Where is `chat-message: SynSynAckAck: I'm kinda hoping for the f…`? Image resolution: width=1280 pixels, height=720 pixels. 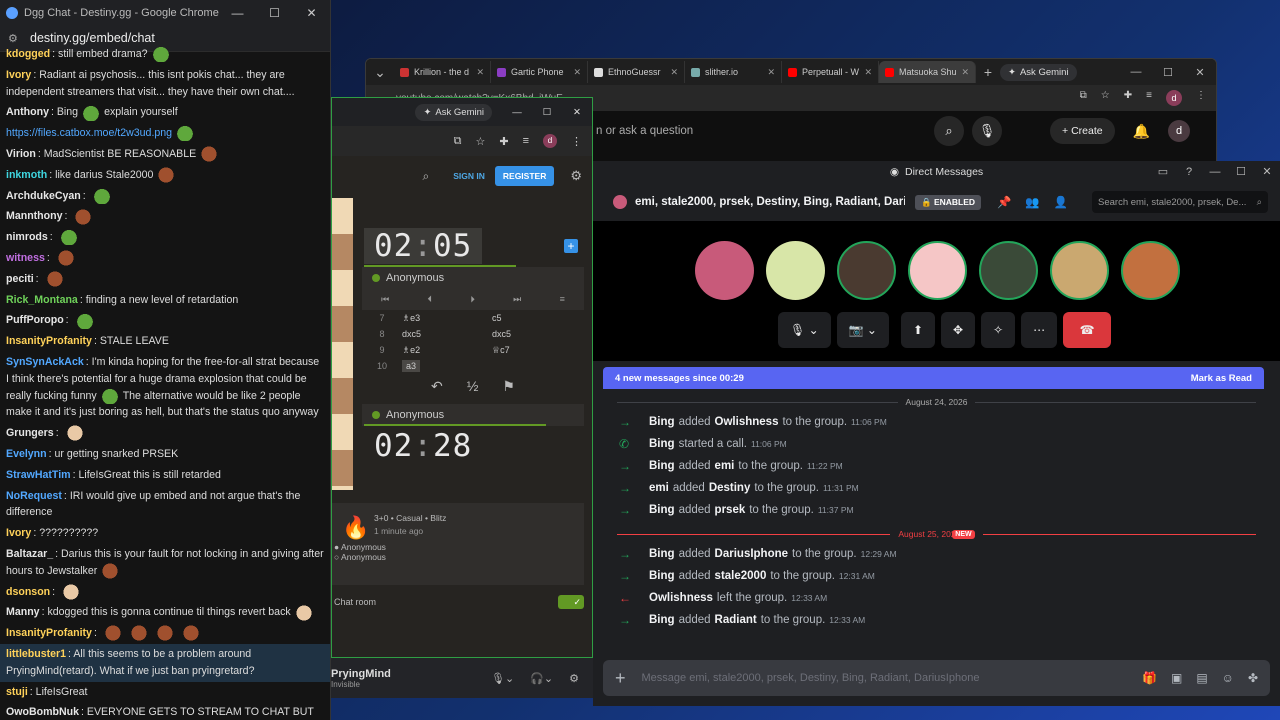 chat-message: SynSynAckAck: I'm kinda hoping for the f… is located at coordinates (165, 387).